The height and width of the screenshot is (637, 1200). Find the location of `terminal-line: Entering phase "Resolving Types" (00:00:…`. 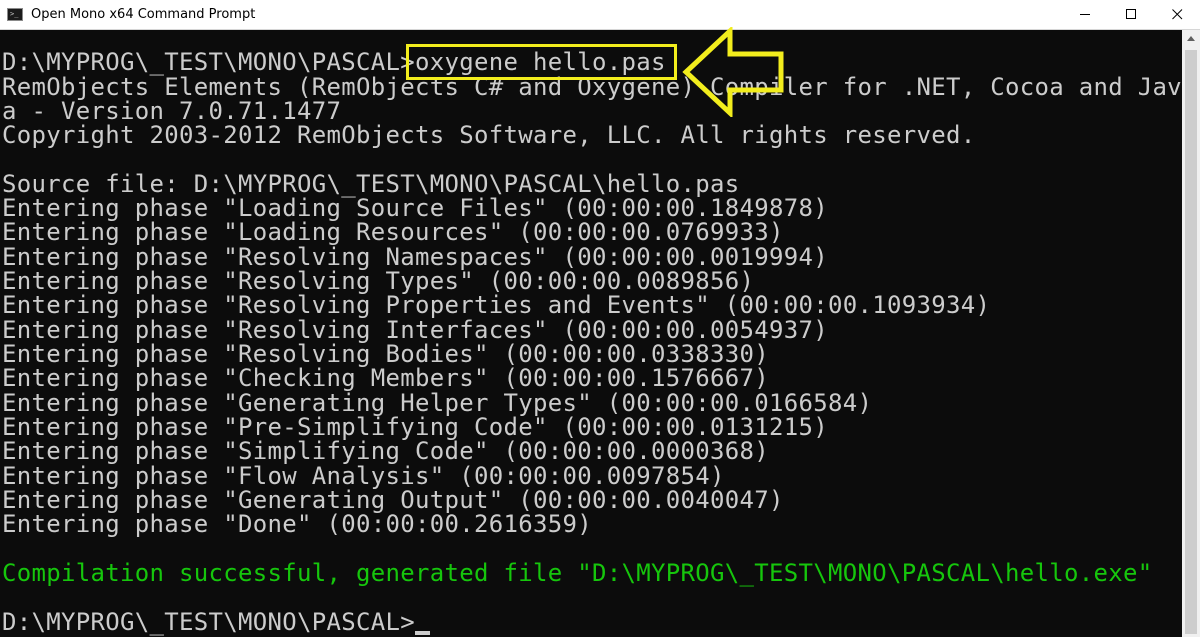

terminal-line: Entering phase "Resolving Types" (00:00:… is located at coordinates (378, 281).